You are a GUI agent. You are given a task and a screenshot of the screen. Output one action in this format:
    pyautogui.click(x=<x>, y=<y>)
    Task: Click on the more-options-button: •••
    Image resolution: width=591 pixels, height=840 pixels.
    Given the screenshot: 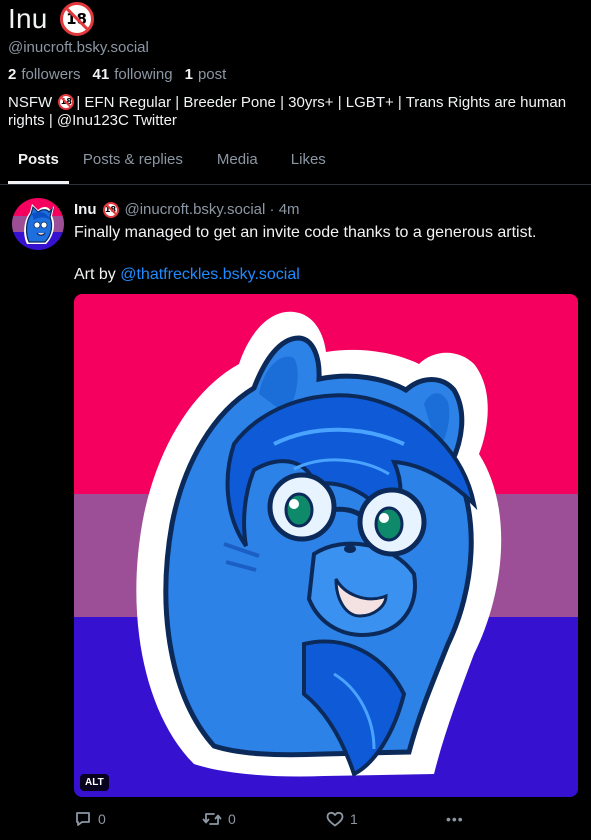 What is the action you would take?
    pyautogui.click(x=455, y=819)
    